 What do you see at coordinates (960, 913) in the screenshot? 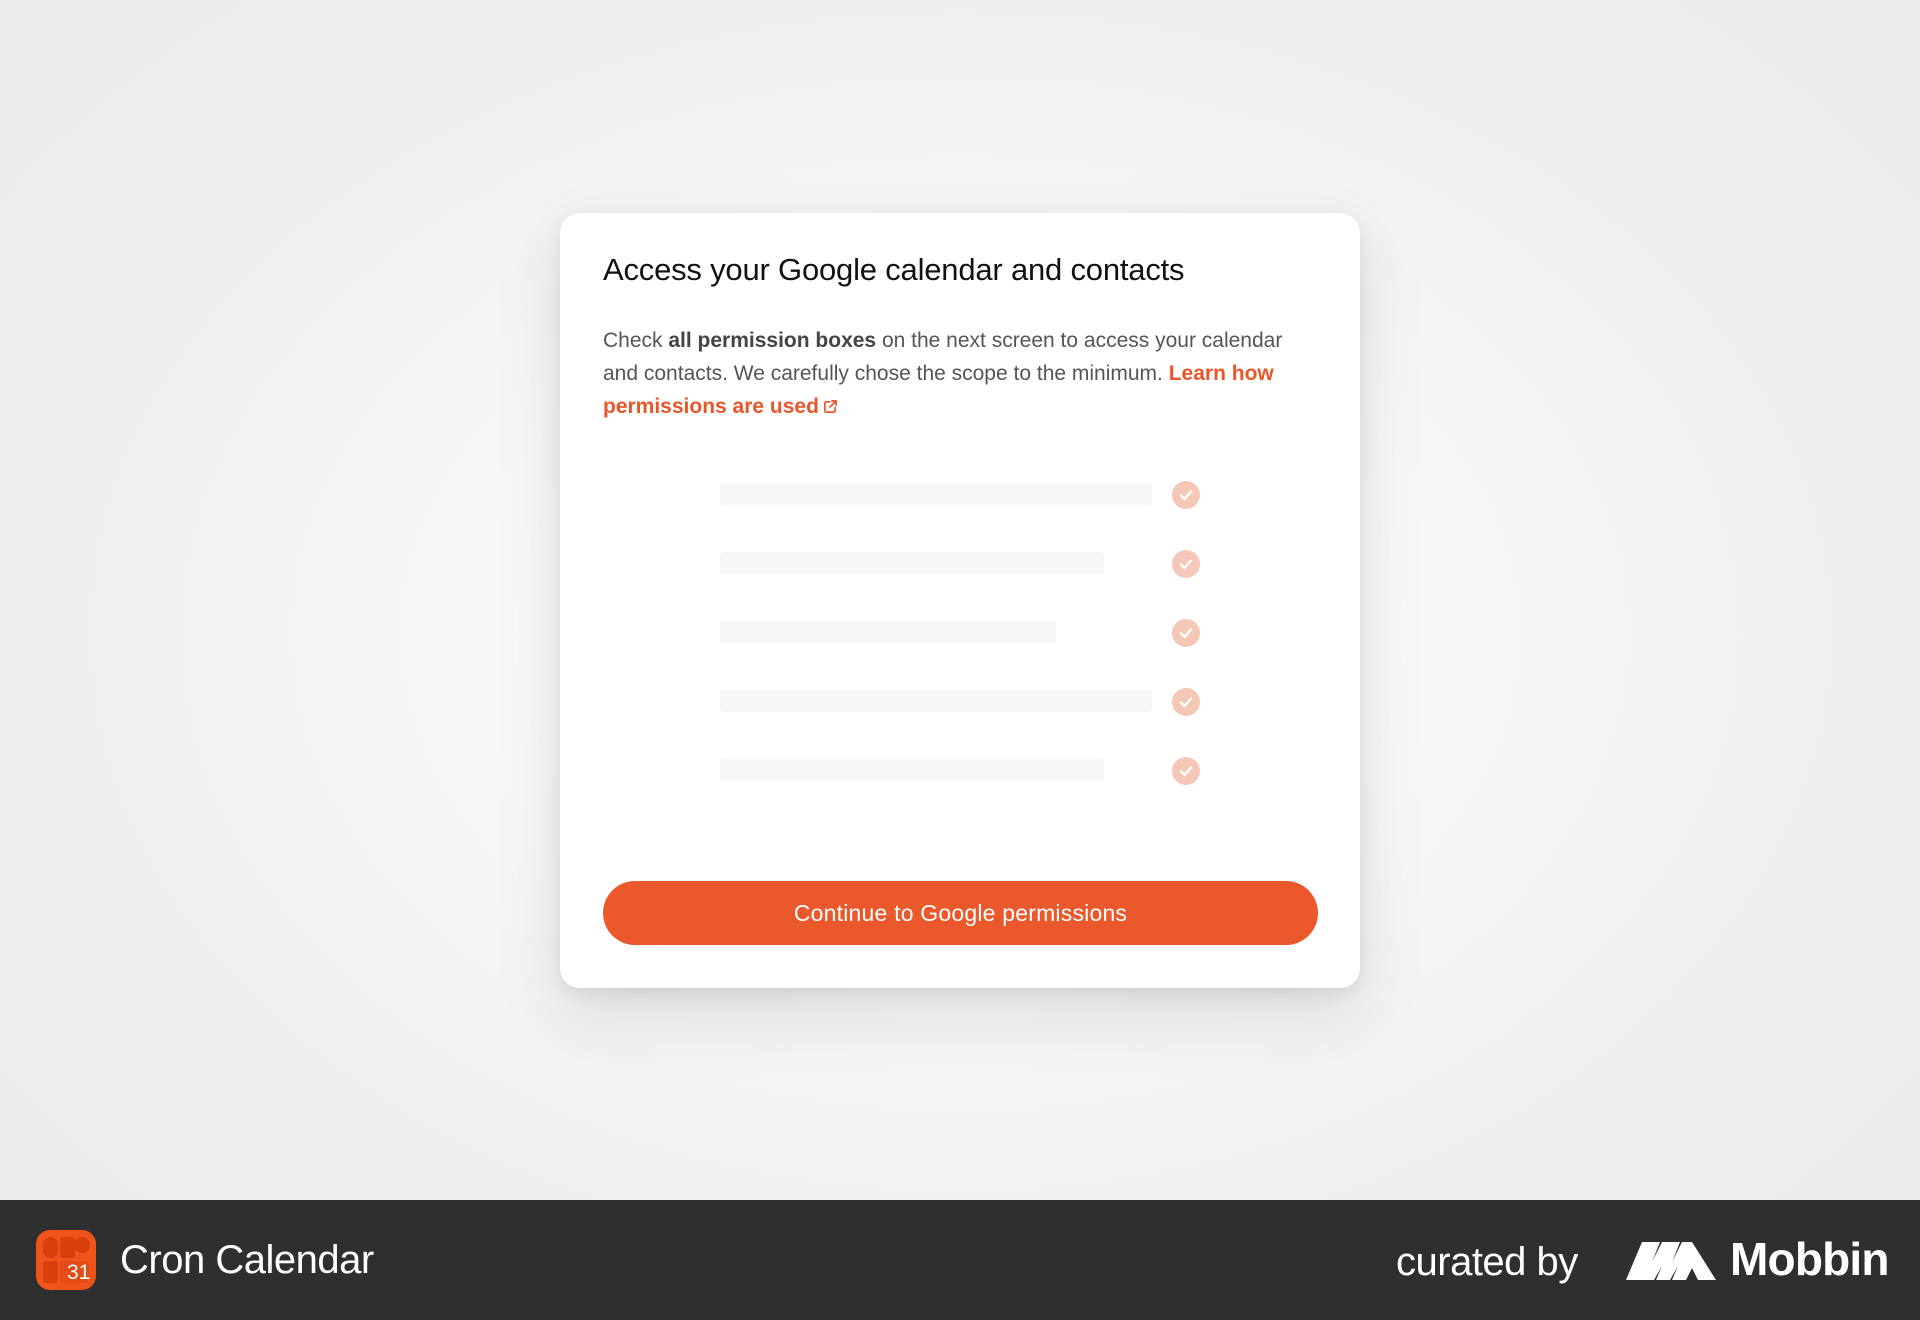
I see `continue-to-google-permissions-button: Continue to Google permissions` at bounding box center [960, 913].